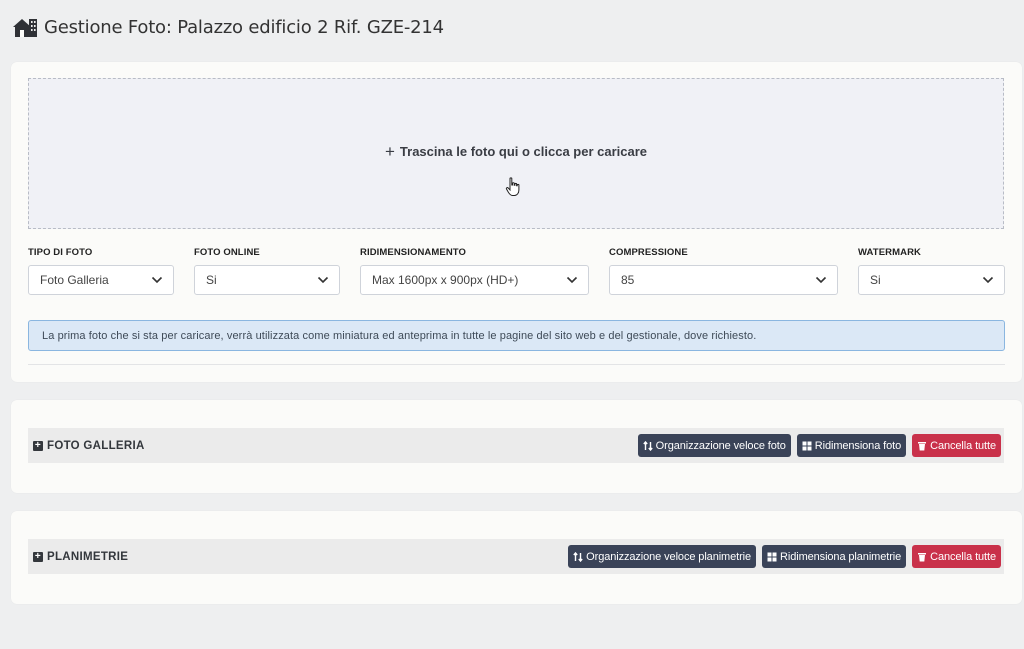  What do you see at coordinates (858, 445) in the screenshot?
I see `button-label: Ridimensiona foto` at bounding box center [858, 445].